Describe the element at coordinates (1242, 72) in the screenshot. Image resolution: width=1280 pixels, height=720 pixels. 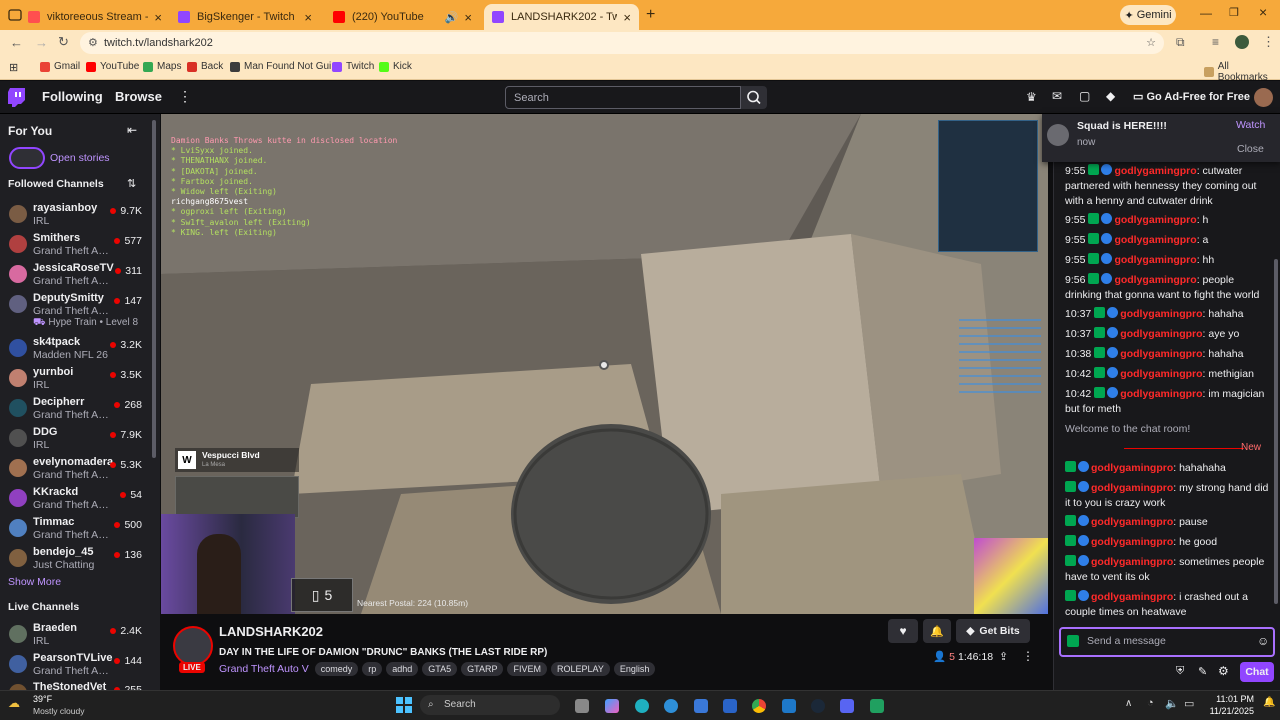
I see `all-bookmarks: All Bookmarks` at that location.